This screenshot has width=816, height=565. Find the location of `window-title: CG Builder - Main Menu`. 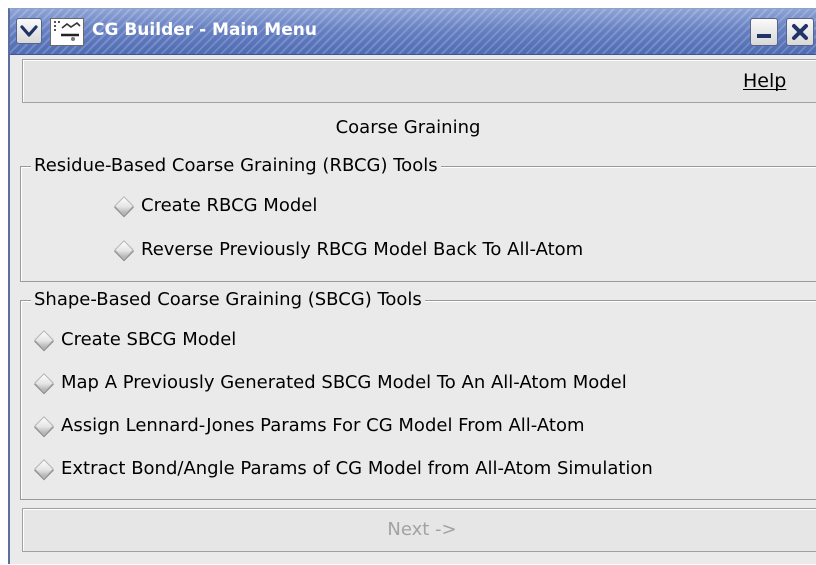

window-title: CG Builder - Main Menu is located at coordinates (204, 30).